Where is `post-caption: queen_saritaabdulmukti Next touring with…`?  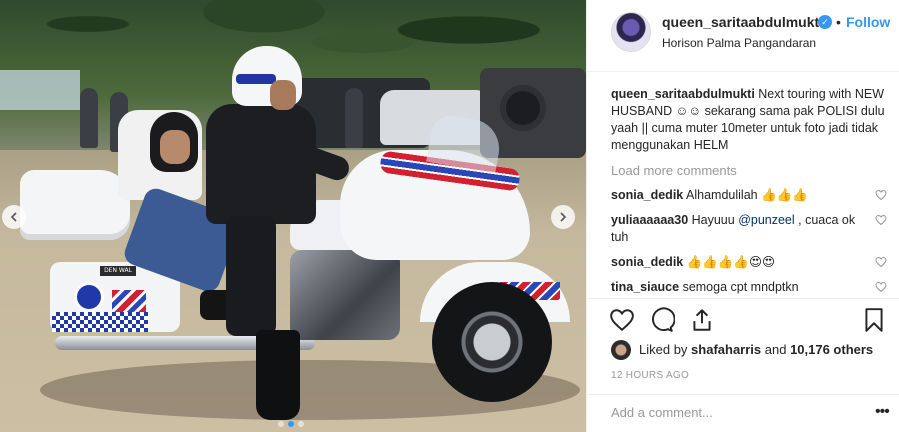
post-caption: queen_saritaabdulmukti Next touring with… is located at coordinates (749, 120).